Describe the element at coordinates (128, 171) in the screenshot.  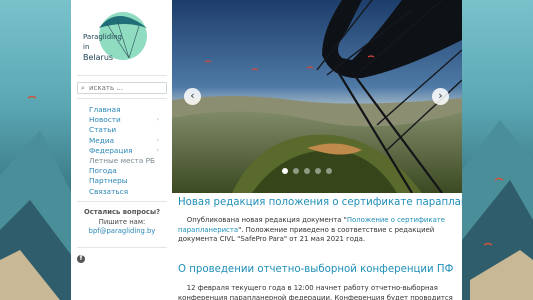
I see `nav-item-weather: Погода` at that location.